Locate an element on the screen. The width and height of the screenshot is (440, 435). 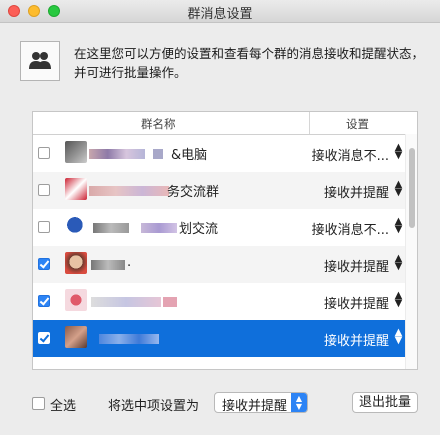
table-row: . 接收并提醒 ▲ ▼ is located at coordinates (219, 264).